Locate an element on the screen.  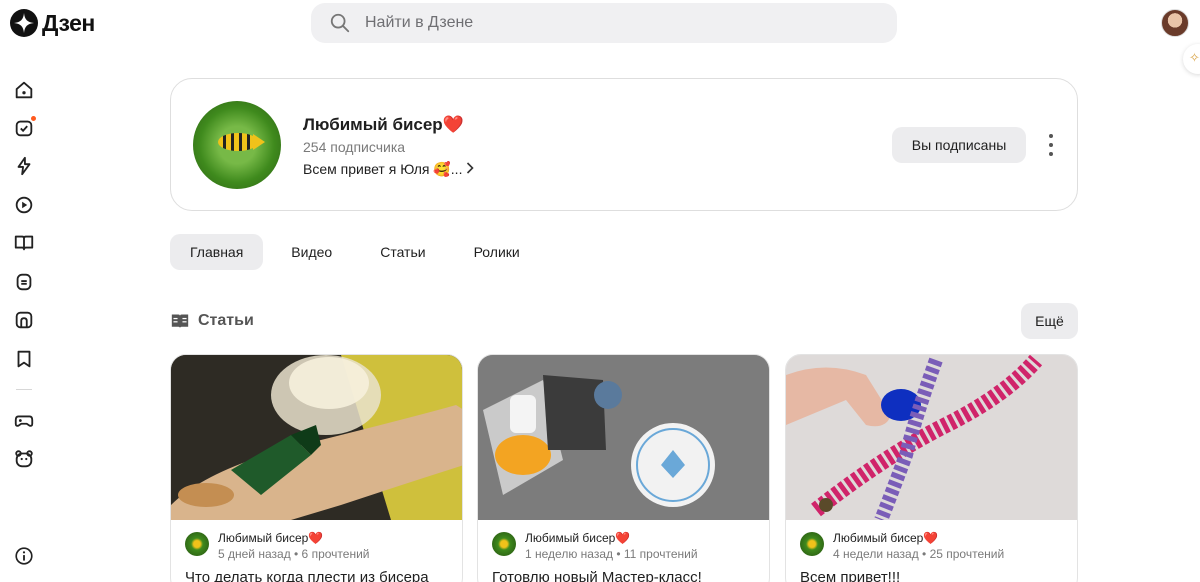
search-bar is located at coordinates (604, 23).